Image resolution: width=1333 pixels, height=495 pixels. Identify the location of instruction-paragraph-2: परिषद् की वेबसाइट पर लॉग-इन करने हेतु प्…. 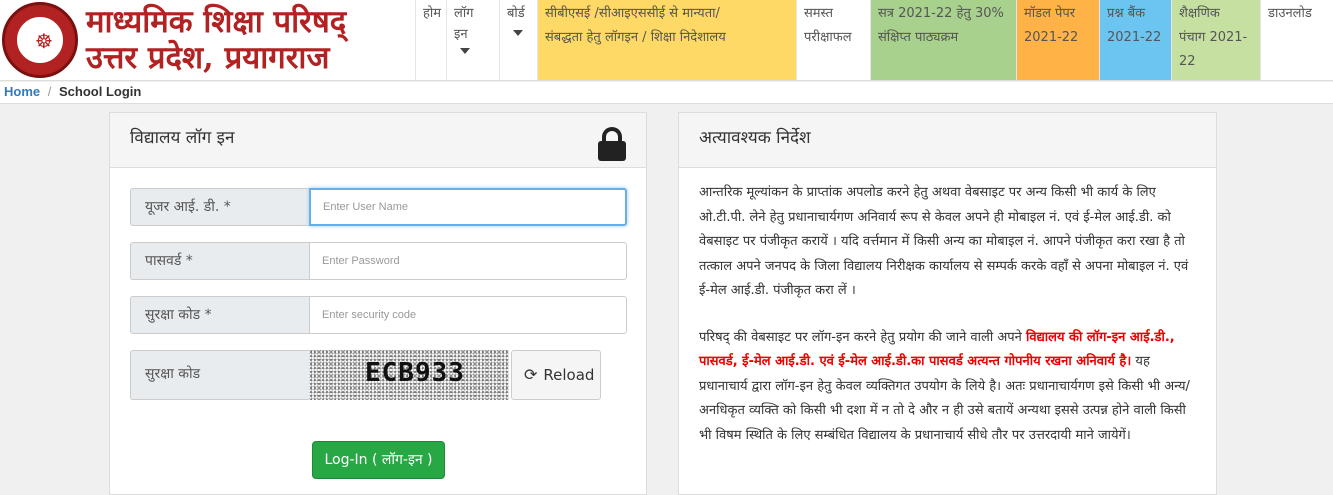
(949, 387).